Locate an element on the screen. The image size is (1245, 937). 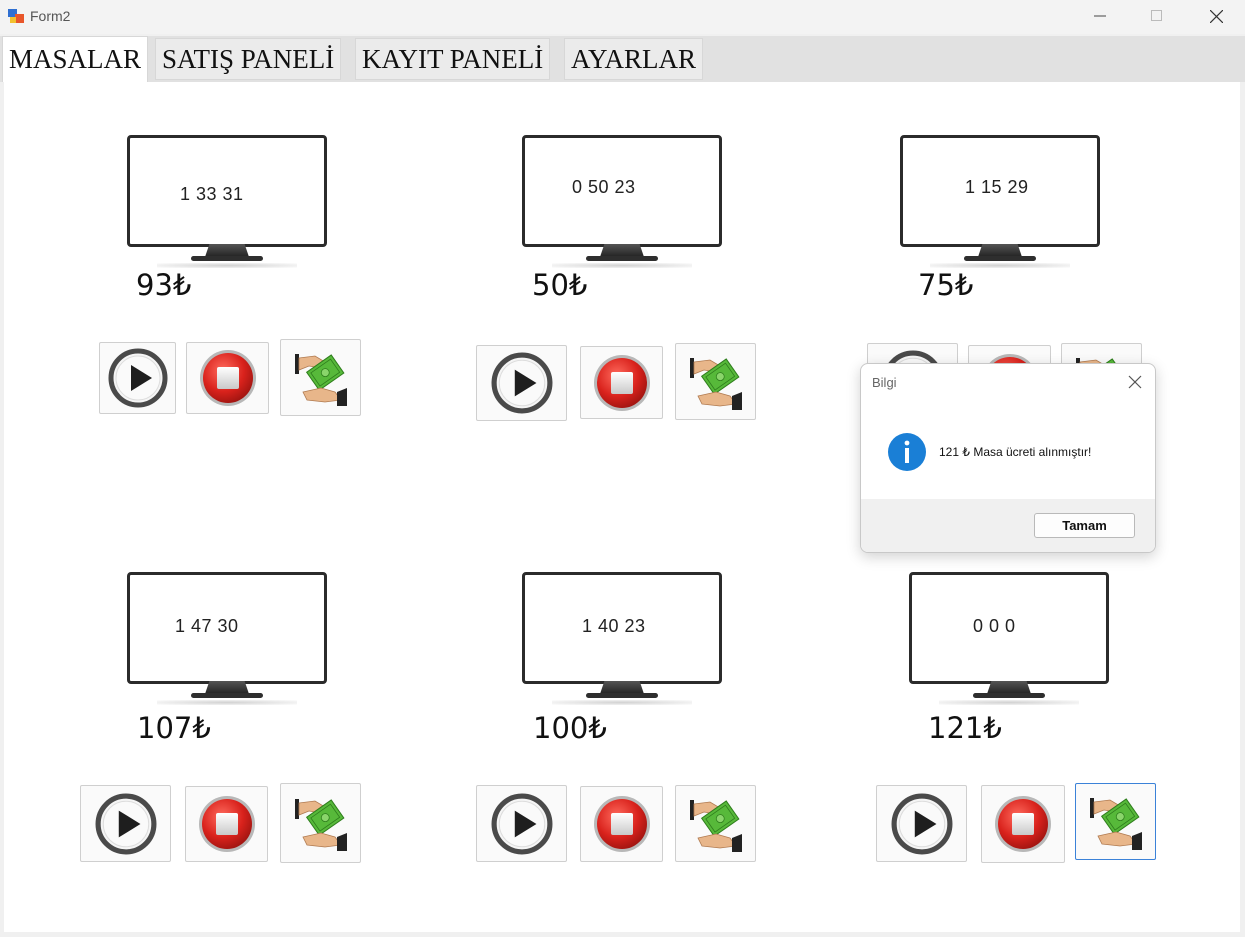
title-bar: Form2 is located at coordinates (622, 17).